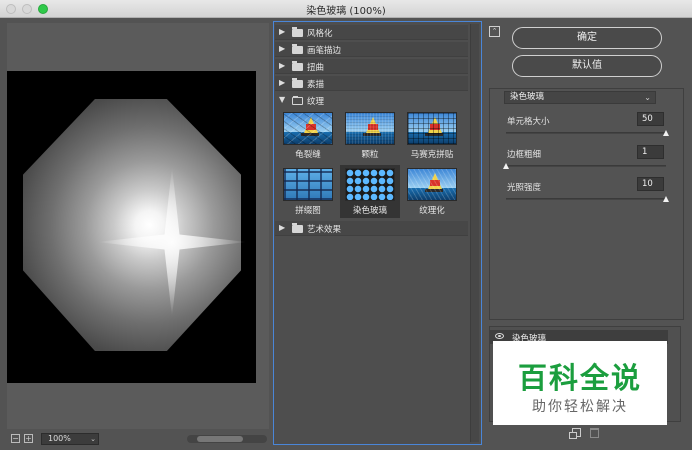  I want to click on default-button: 默认值, so click(587, 66).